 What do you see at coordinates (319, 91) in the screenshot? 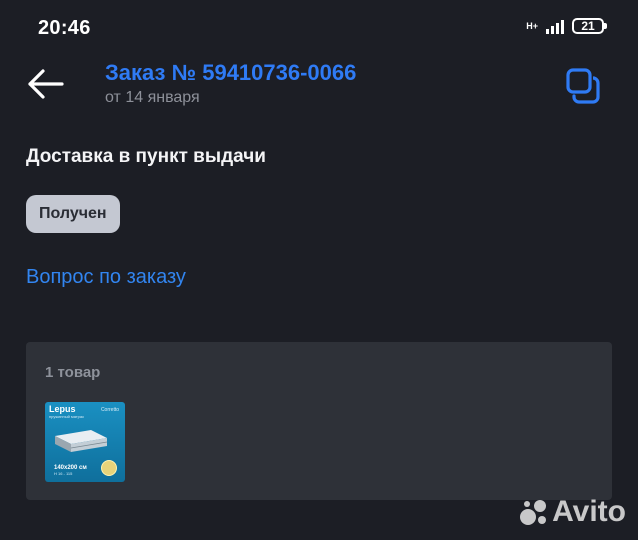
I see `order-header: Заказ № 59410736-0066 от 14 января` at bounding box center [319, 91].